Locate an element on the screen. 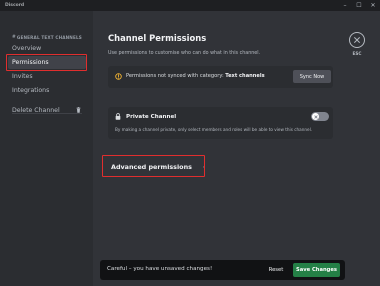 The image size is (380, 286). save-changes-button: Save Changes is located at coordinates (316, 270).